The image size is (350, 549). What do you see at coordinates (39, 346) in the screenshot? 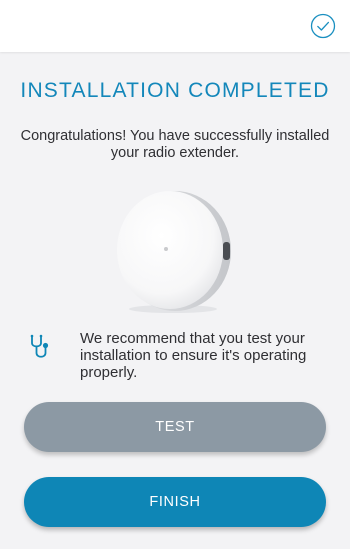
I see `stethoscope-icon` at bounding box center [39, 346].